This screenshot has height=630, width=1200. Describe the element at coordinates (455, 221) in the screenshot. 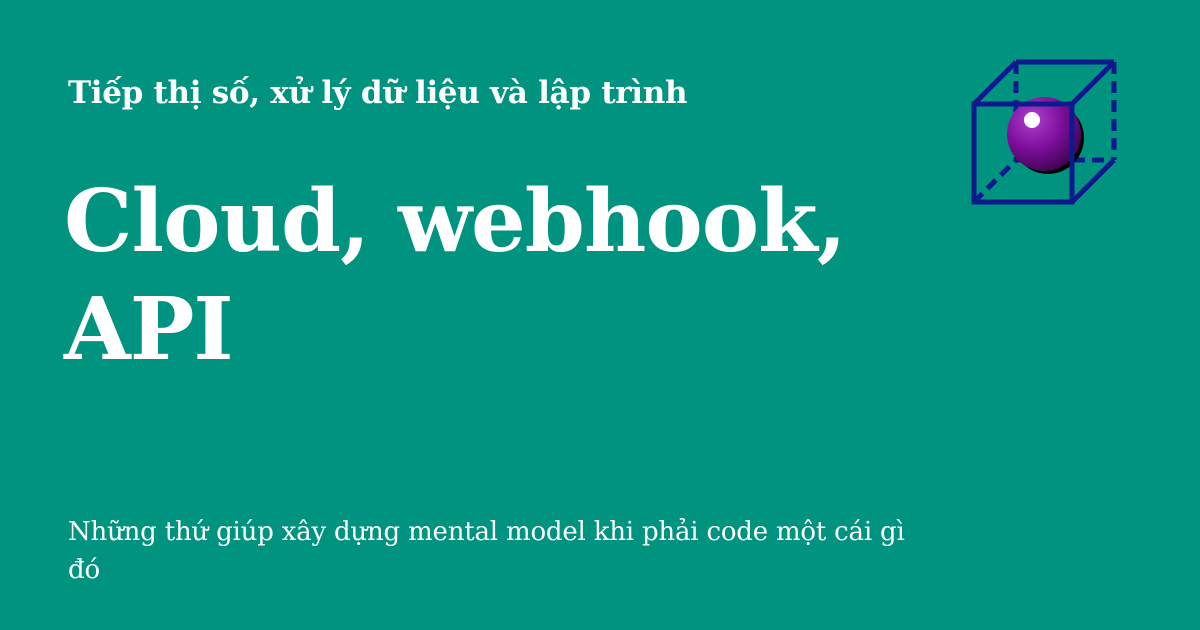

I see `page-title-line-1: Cloud, webhook,` at that location.